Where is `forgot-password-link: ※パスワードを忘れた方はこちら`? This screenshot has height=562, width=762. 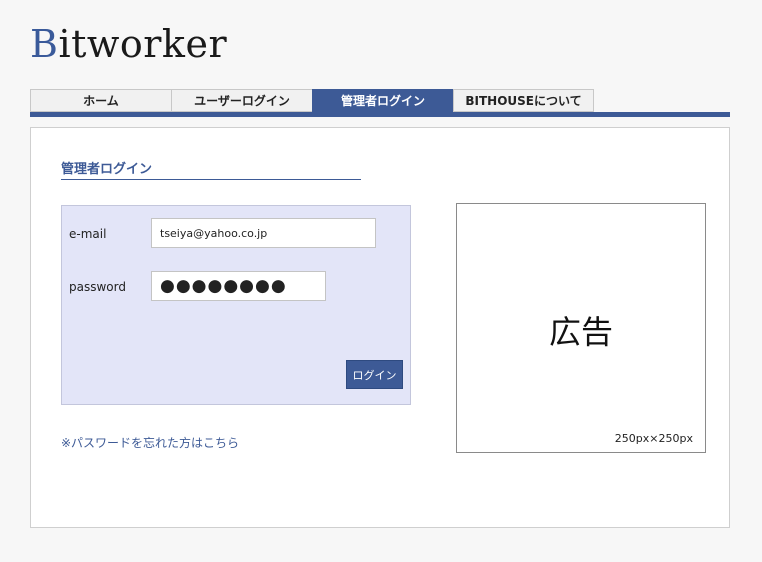
forgot-password-link: ※パスワードを忘れた方はこちら is located at coordinates (150, 442).